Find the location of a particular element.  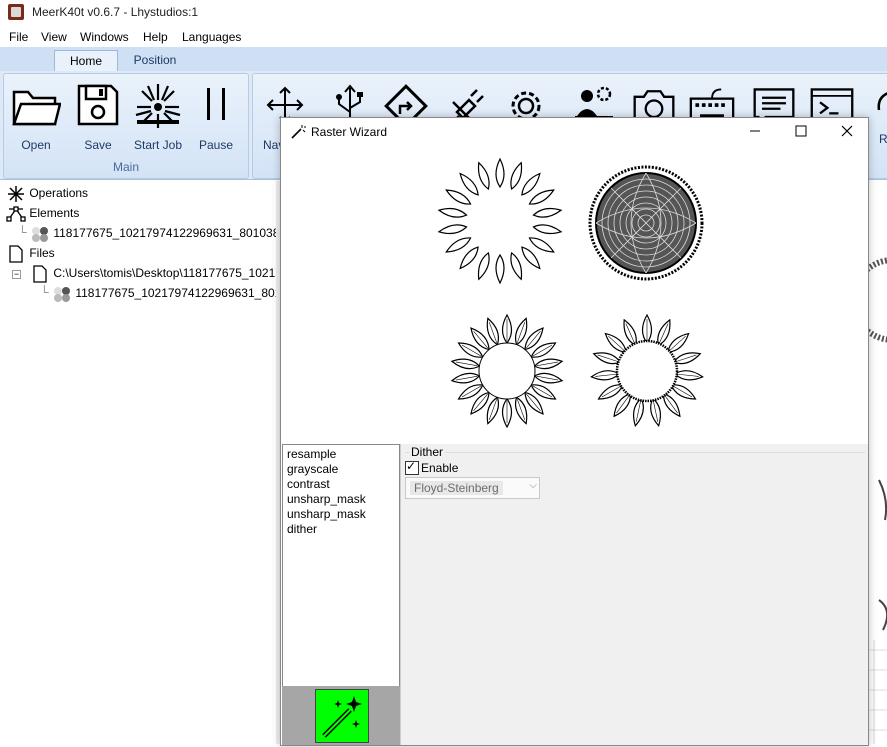

operations-label: Operations is located at coordinates (59, 193).